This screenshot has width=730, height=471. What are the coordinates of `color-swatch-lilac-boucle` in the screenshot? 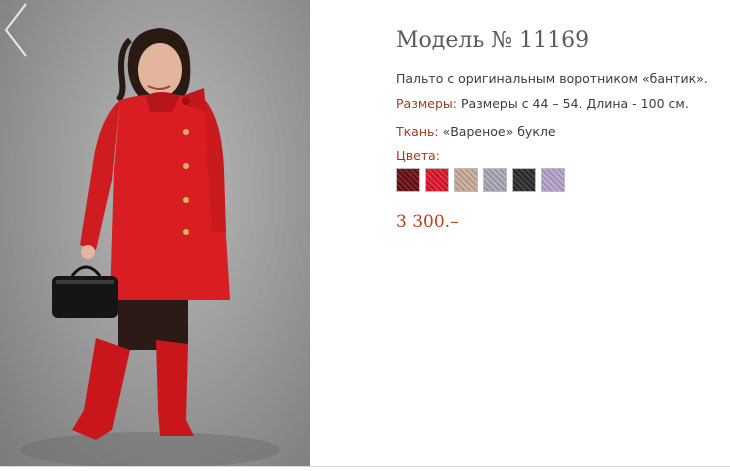 It's located at (553, 180).